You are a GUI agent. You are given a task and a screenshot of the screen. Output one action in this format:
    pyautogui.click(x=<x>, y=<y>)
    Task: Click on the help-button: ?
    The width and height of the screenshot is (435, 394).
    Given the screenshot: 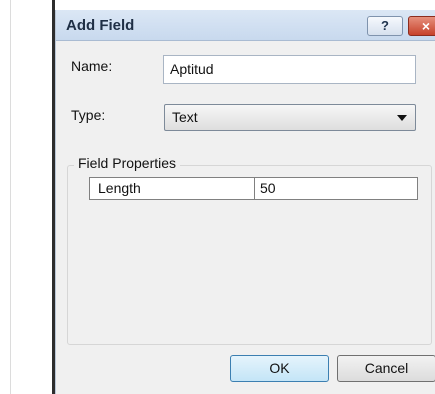 What is the action you would take?
    pyautogui.click(x=385, y=26)
    